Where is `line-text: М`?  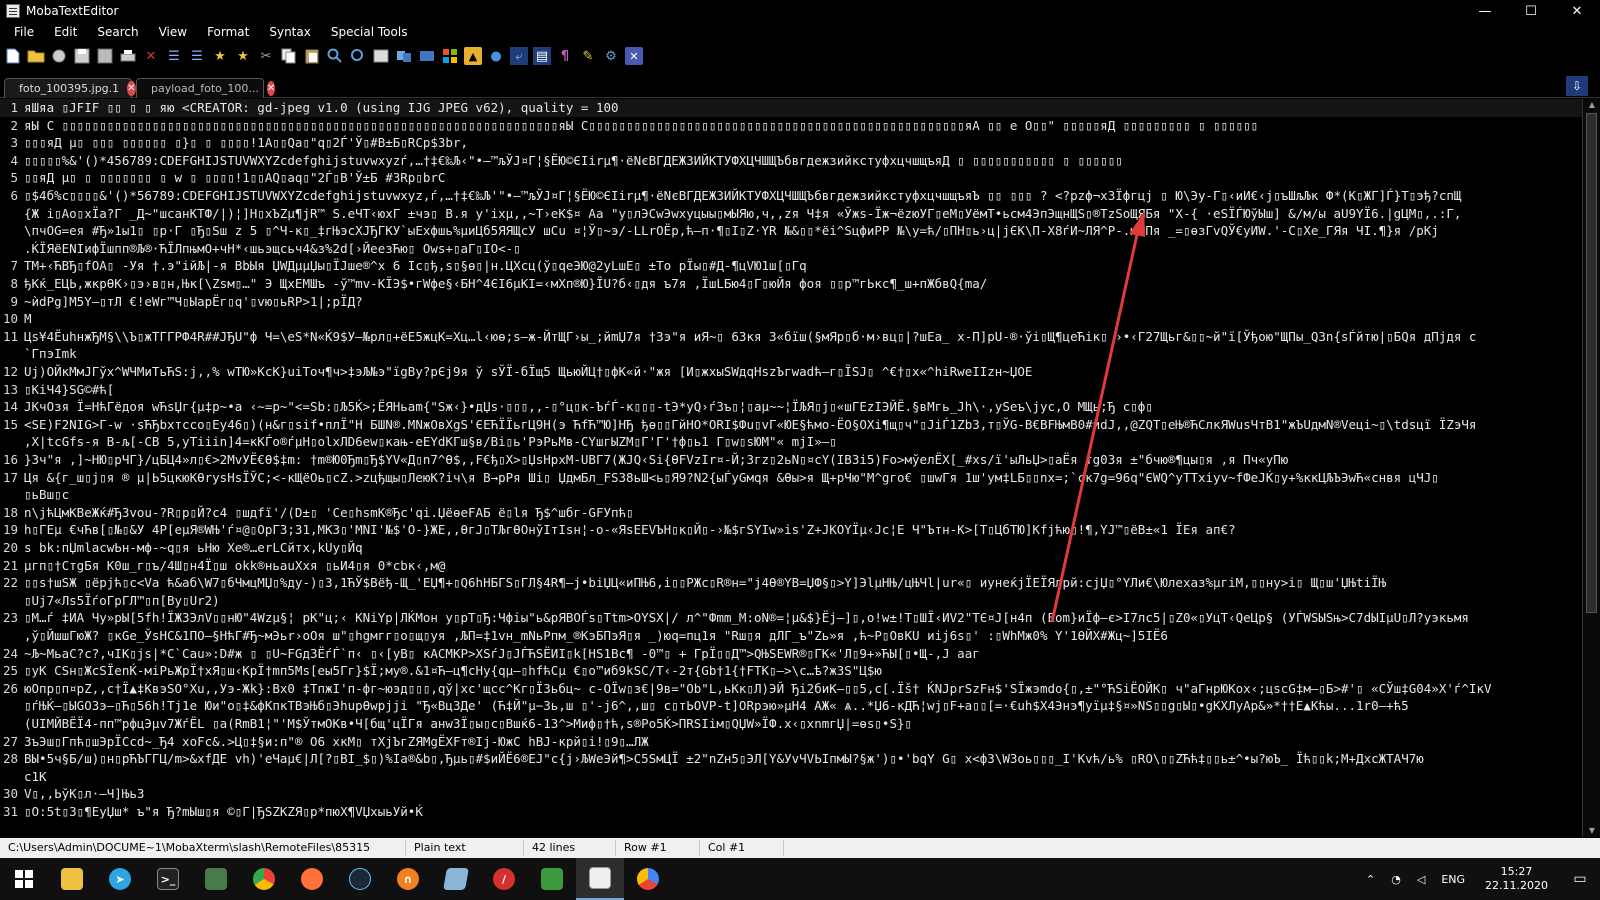 line-text: М is located at coordinates (27, 319).